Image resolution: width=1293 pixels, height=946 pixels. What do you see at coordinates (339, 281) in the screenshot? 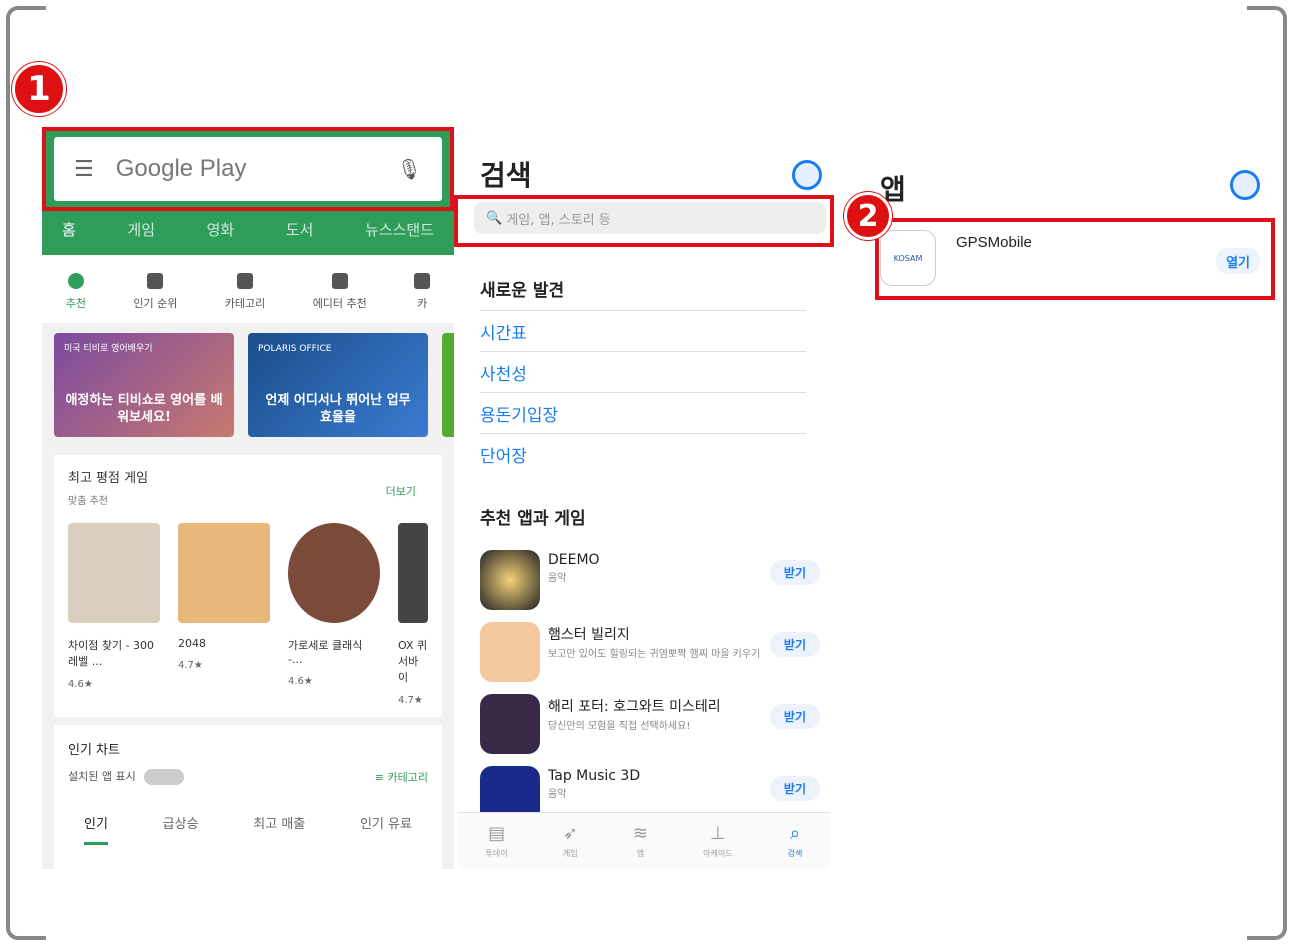
I see `badge-icon` at bounding box center [339, 281].